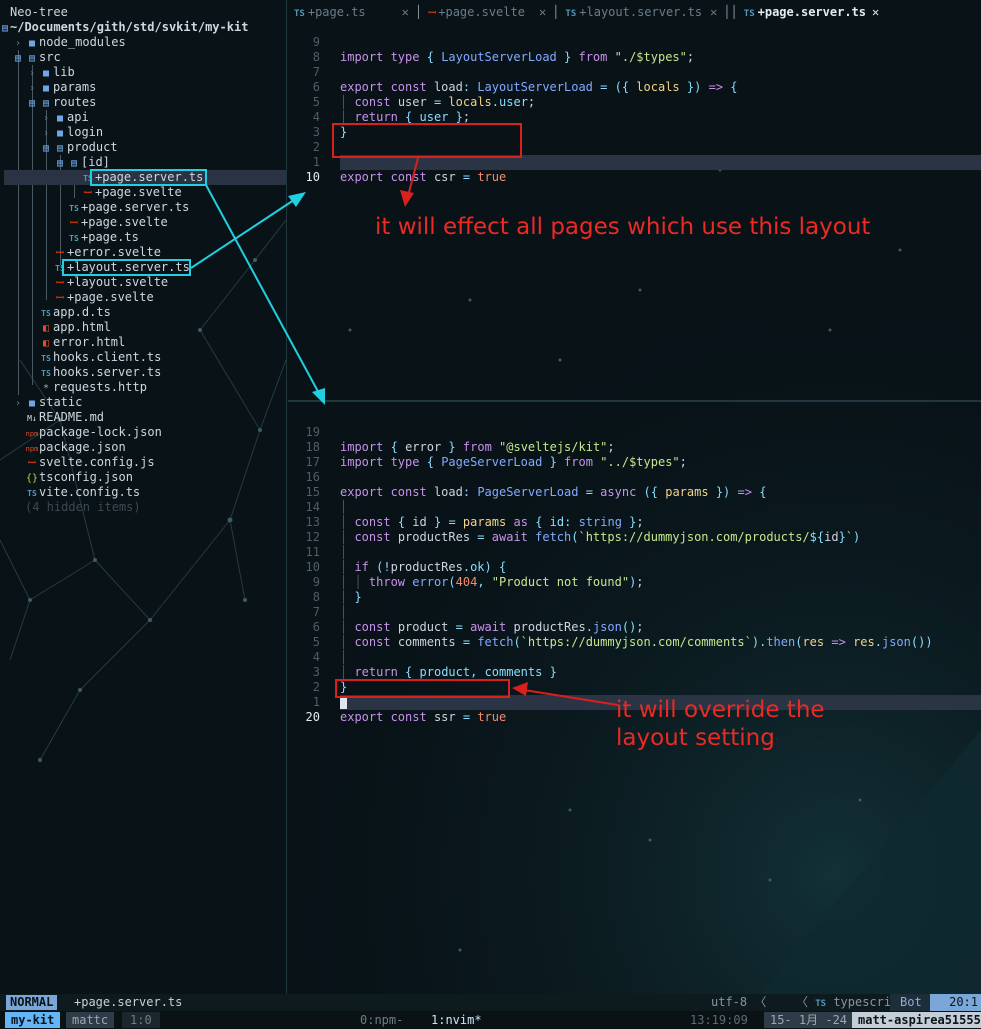  I want to click on tmux-pane: 1:0, so click(141, 1020).